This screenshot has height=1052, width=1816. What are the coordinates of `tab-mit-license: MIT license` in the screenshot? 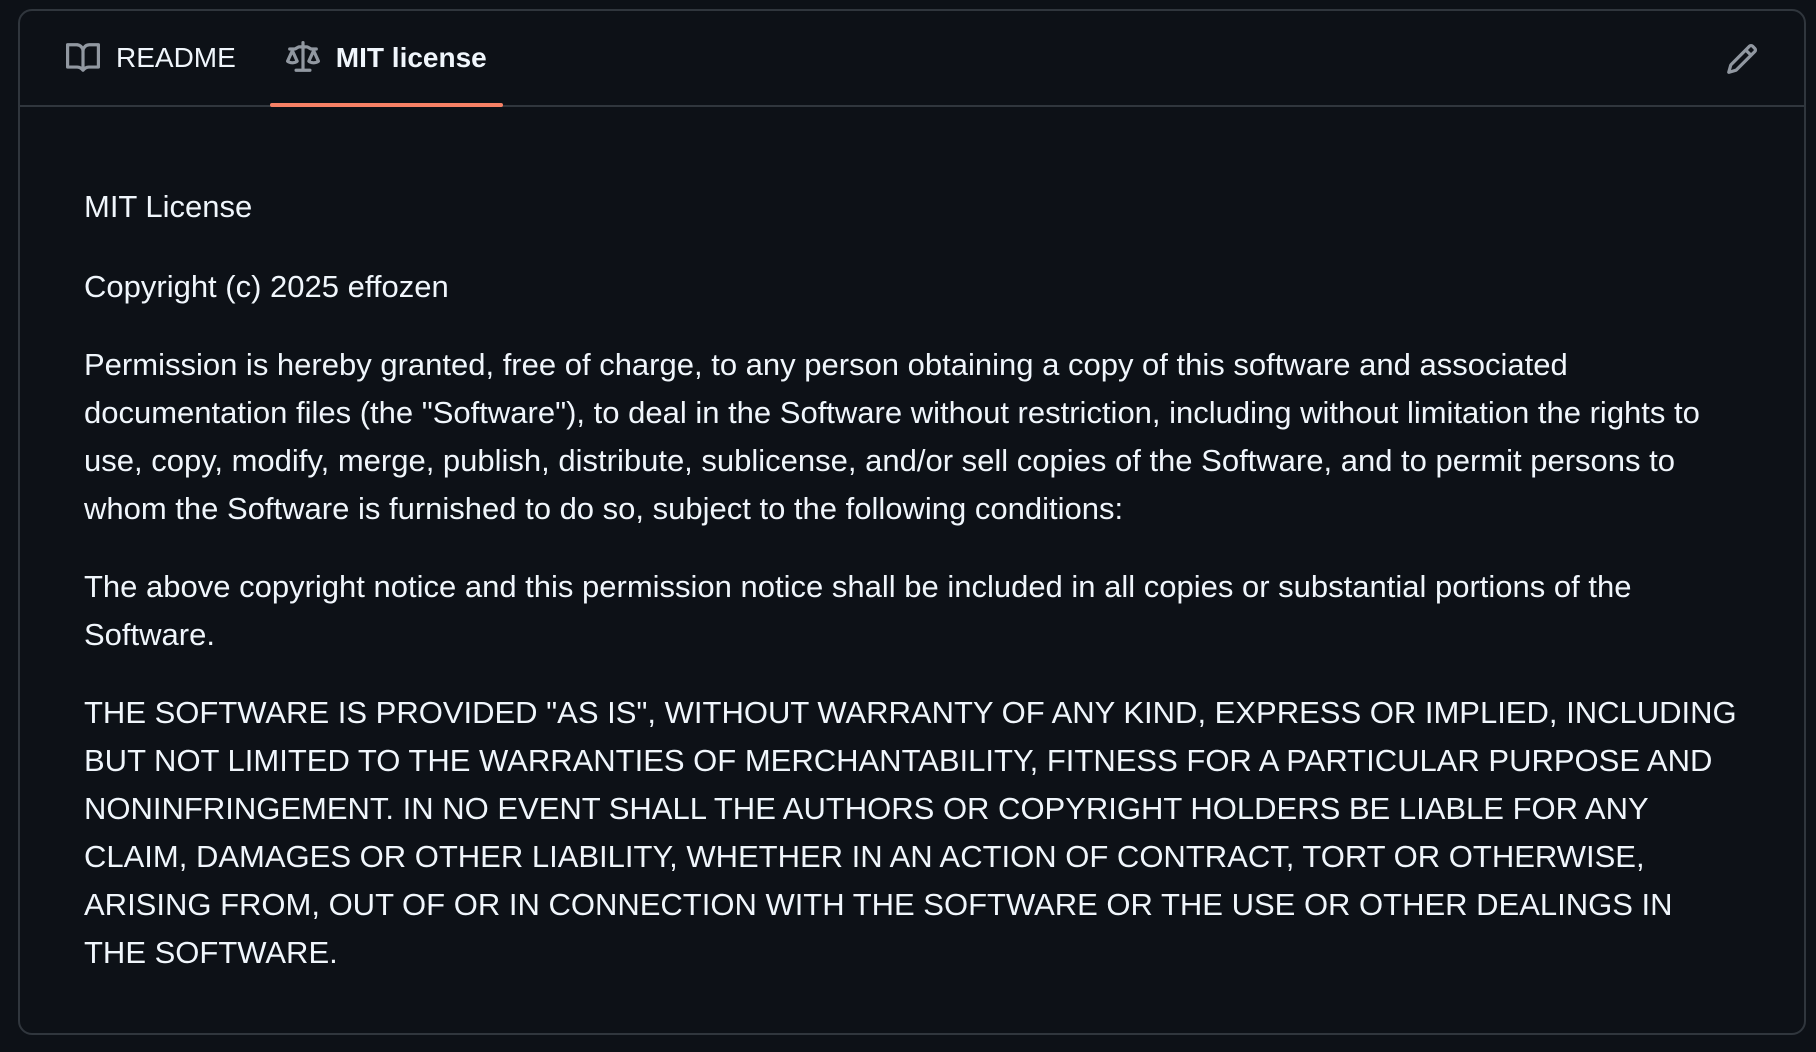 It's located at (386, 59).